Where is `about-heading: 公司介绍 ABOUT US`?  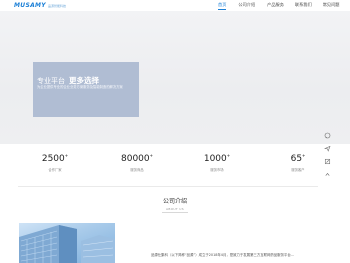
about-heading: 公司介绍 ABOUT US is located at coordinates (175, 204).